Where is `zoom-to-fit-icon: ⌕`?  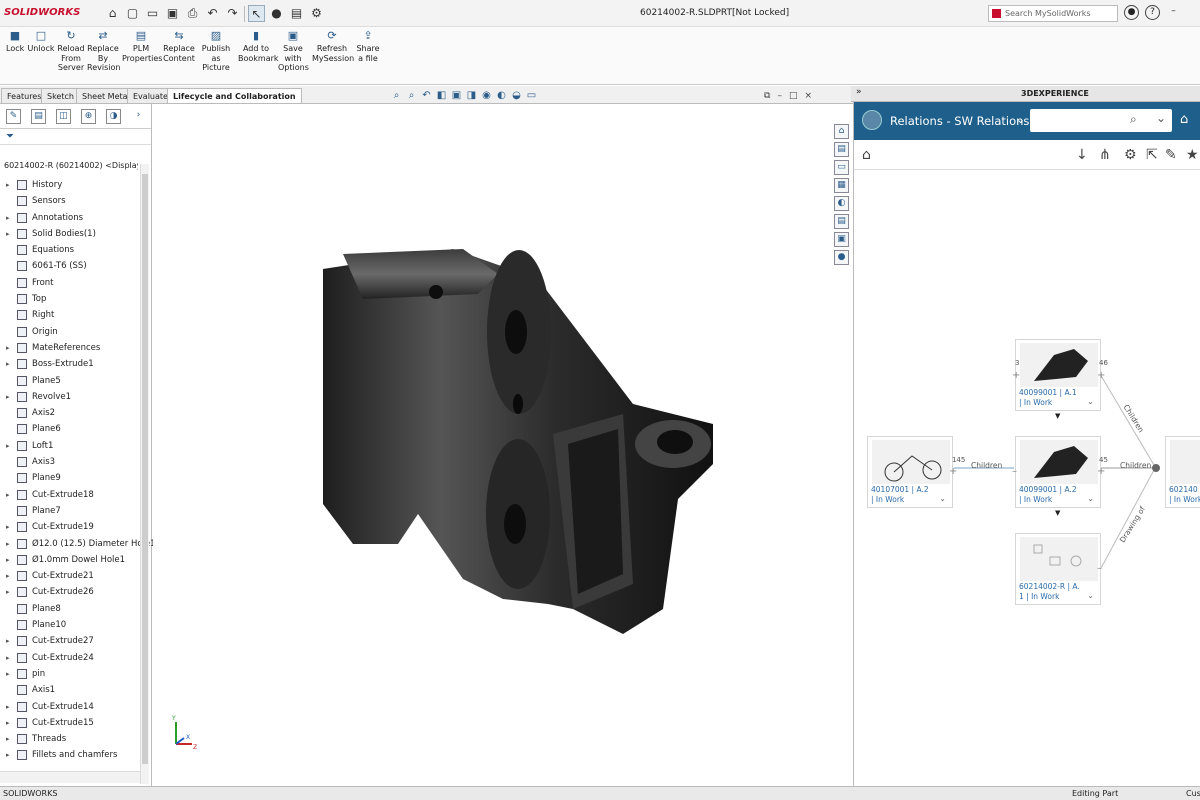
zoom-to-fit-icon: ⌕ is located at coordinates (396, 96).